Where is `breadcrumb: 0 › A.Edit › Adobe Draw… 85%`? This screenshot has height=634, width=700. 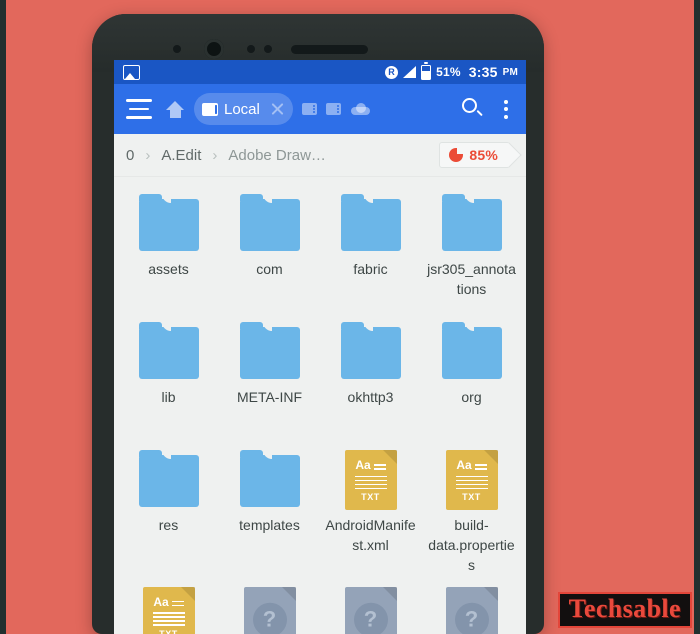 breadcrumb: 0 › A.Edit › Adobe Draw… 85% is located at coordinates (320, 155).